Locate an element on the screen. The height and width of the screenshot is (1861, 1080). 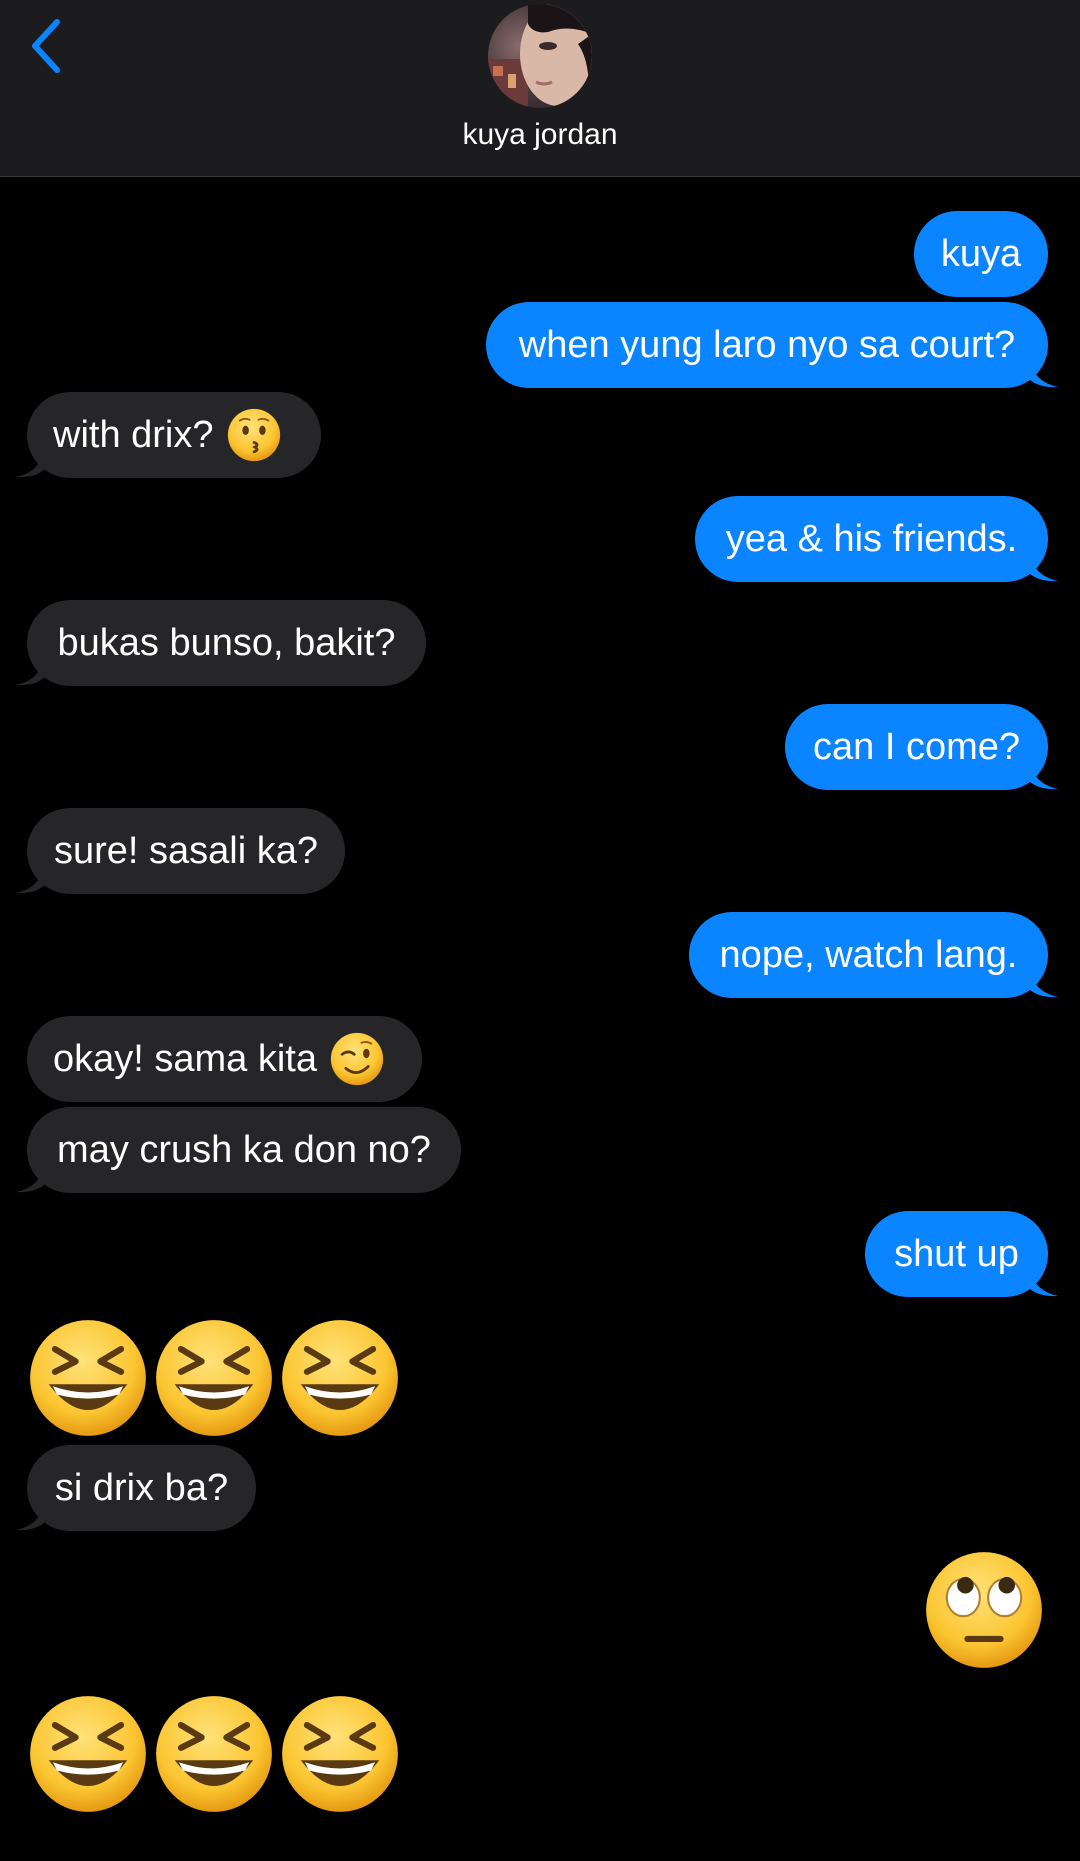
message-text: si drix ba? is located at coordinates (141, 1488).